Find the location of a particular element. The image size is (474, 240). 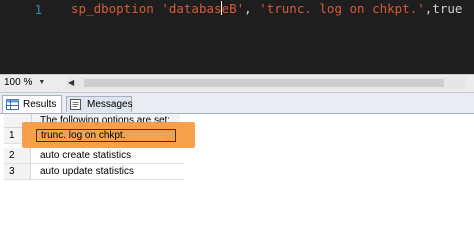

tab-results: Results is located at coordinates (32, 104).